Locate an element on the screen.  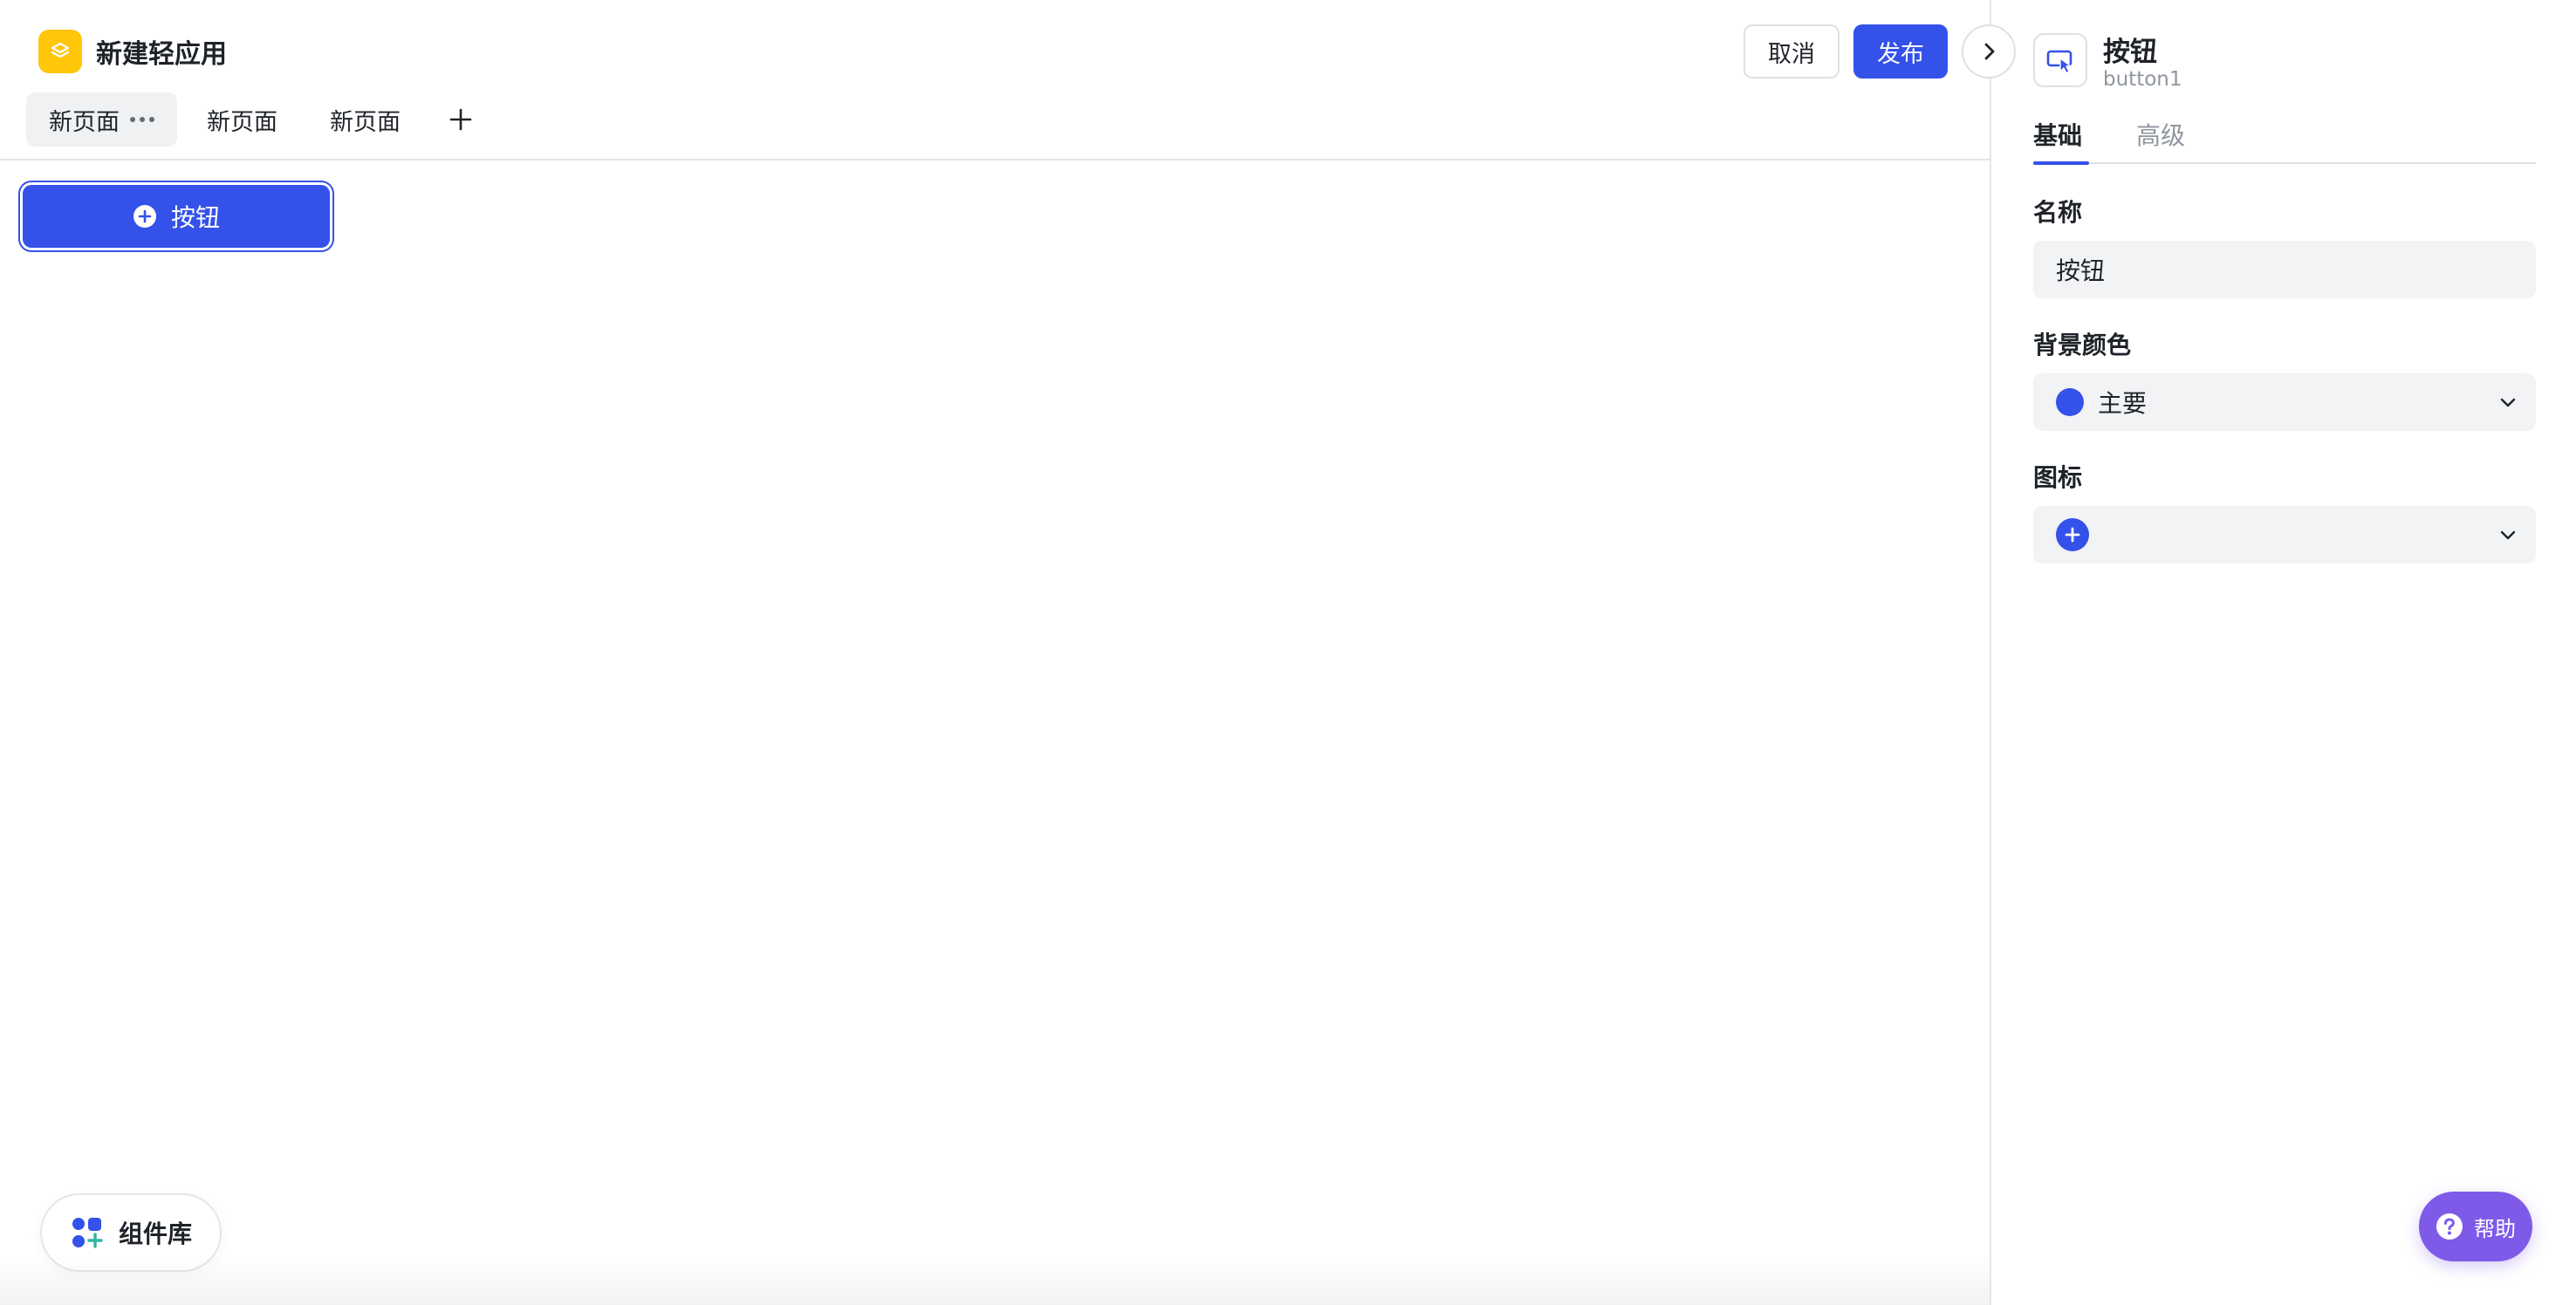
icon-select is located at coordinates (2284, 535).